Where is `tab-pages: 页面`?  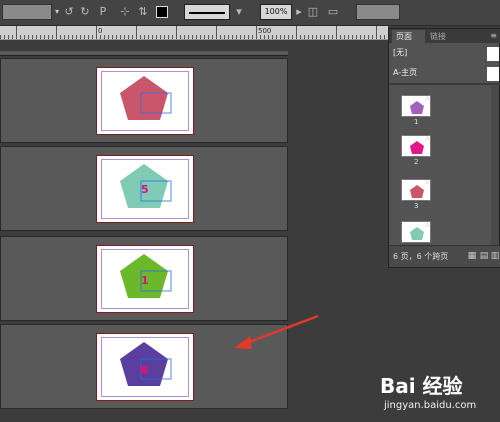
tab-pages: 页面 is located at coordinates (408, 36).